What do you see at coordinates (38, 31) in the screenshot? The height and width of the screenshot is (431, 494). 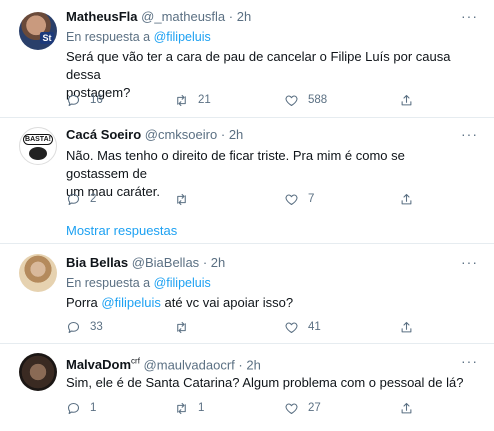 I see `avatar: St` at bounding box center [38, 31].